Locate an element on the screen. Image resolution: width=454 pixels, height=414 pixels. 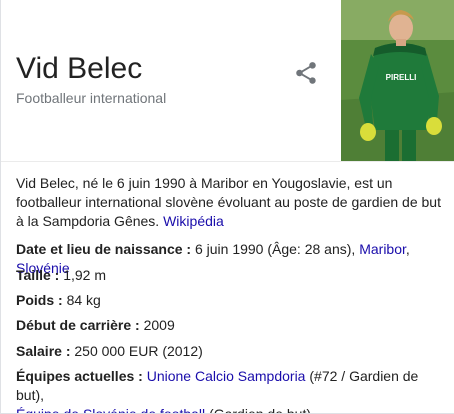
svg-text: PIRELLI is located at coordinates (401, 77).